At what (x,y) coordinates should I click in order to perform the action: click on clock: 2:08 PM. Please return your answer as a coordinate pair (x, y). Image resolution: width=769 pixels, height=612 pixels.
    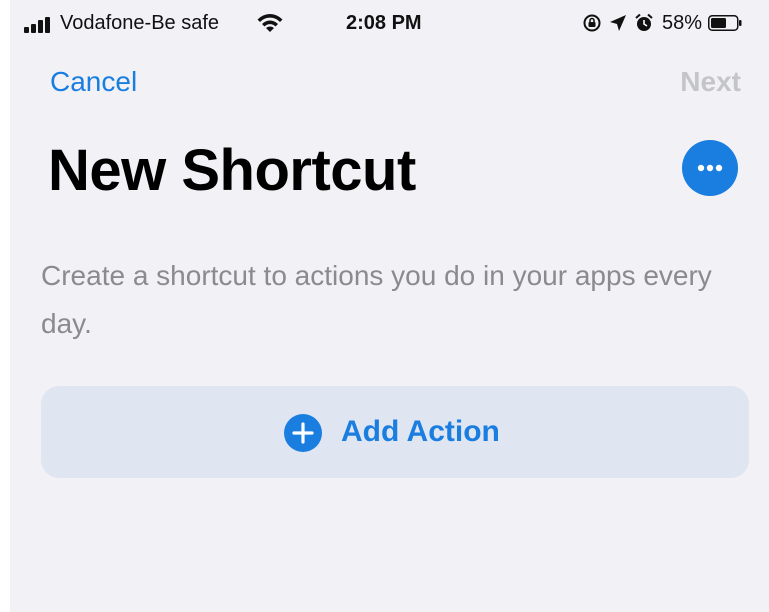
    Looking at the image, I should click on (384, 23).